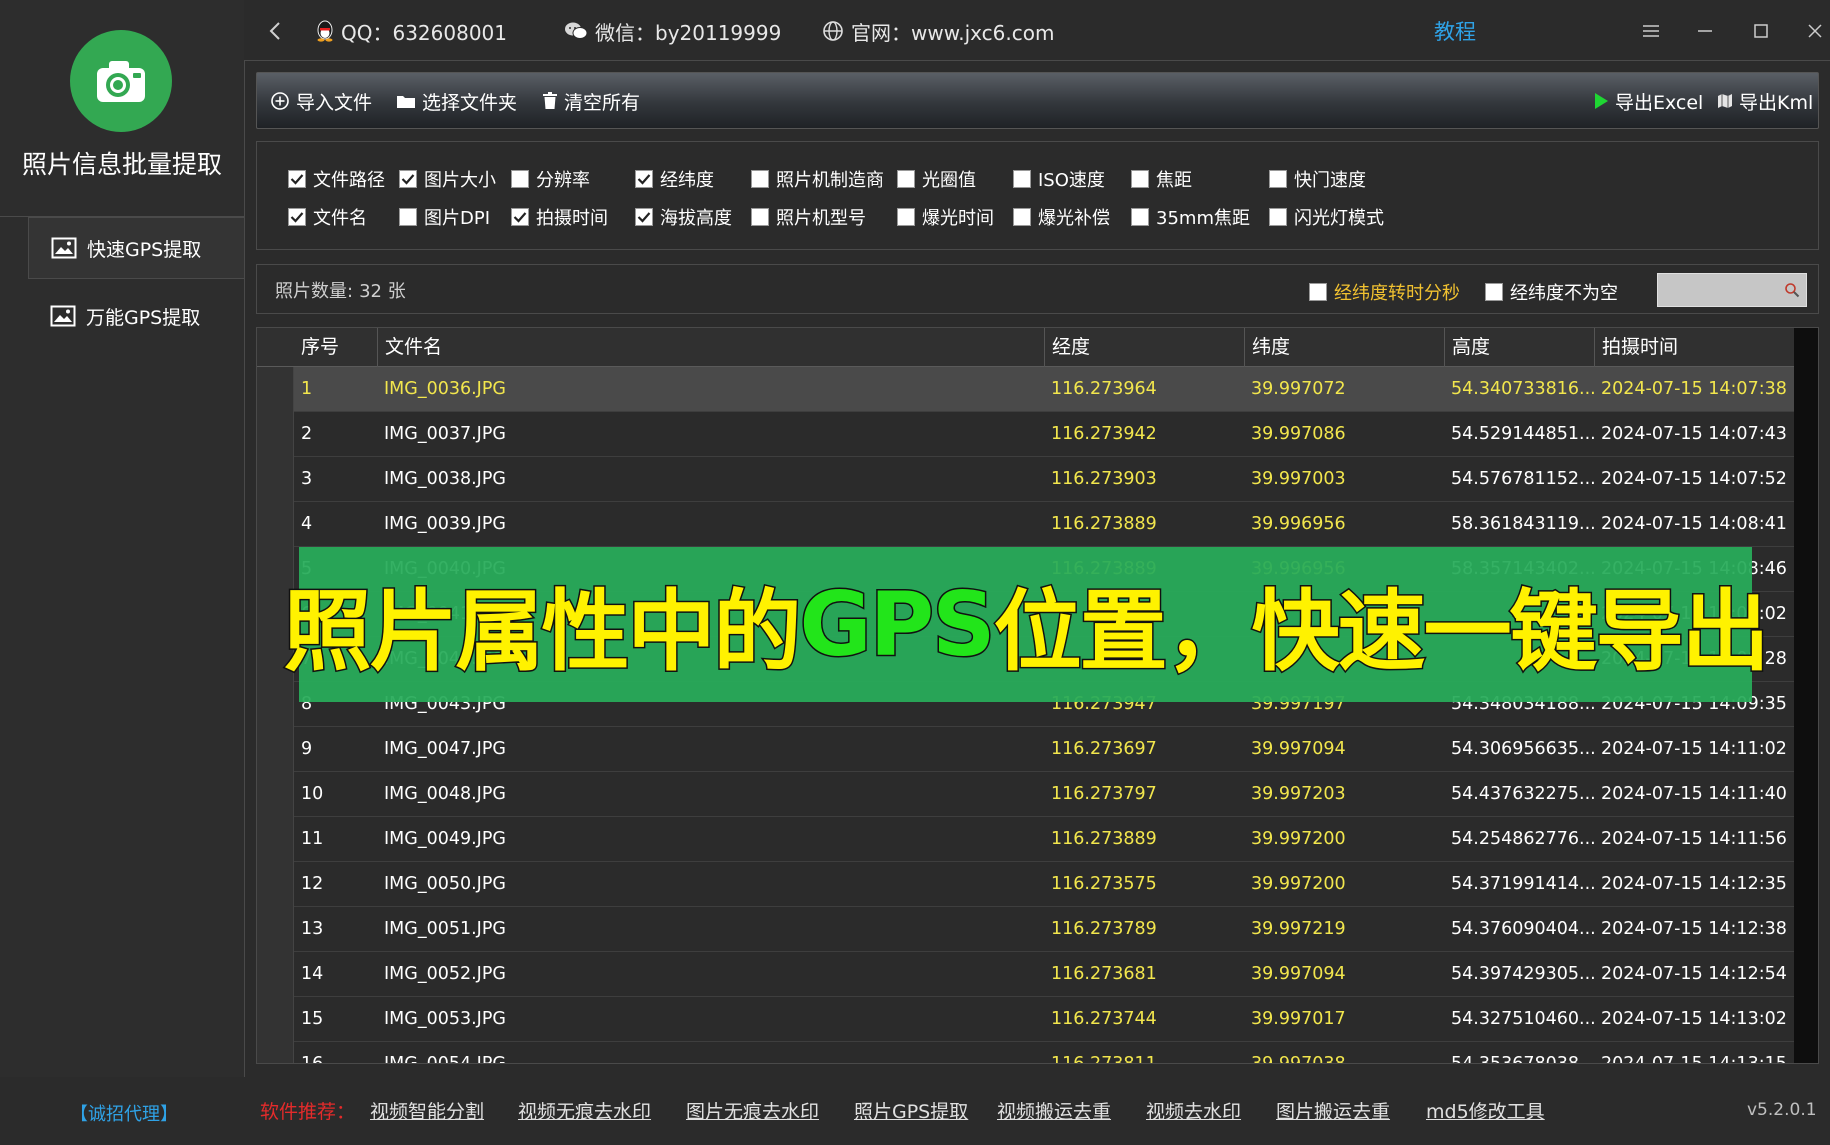  I want to click on option-exposure-time: 爆光时间, so click(945, 217).